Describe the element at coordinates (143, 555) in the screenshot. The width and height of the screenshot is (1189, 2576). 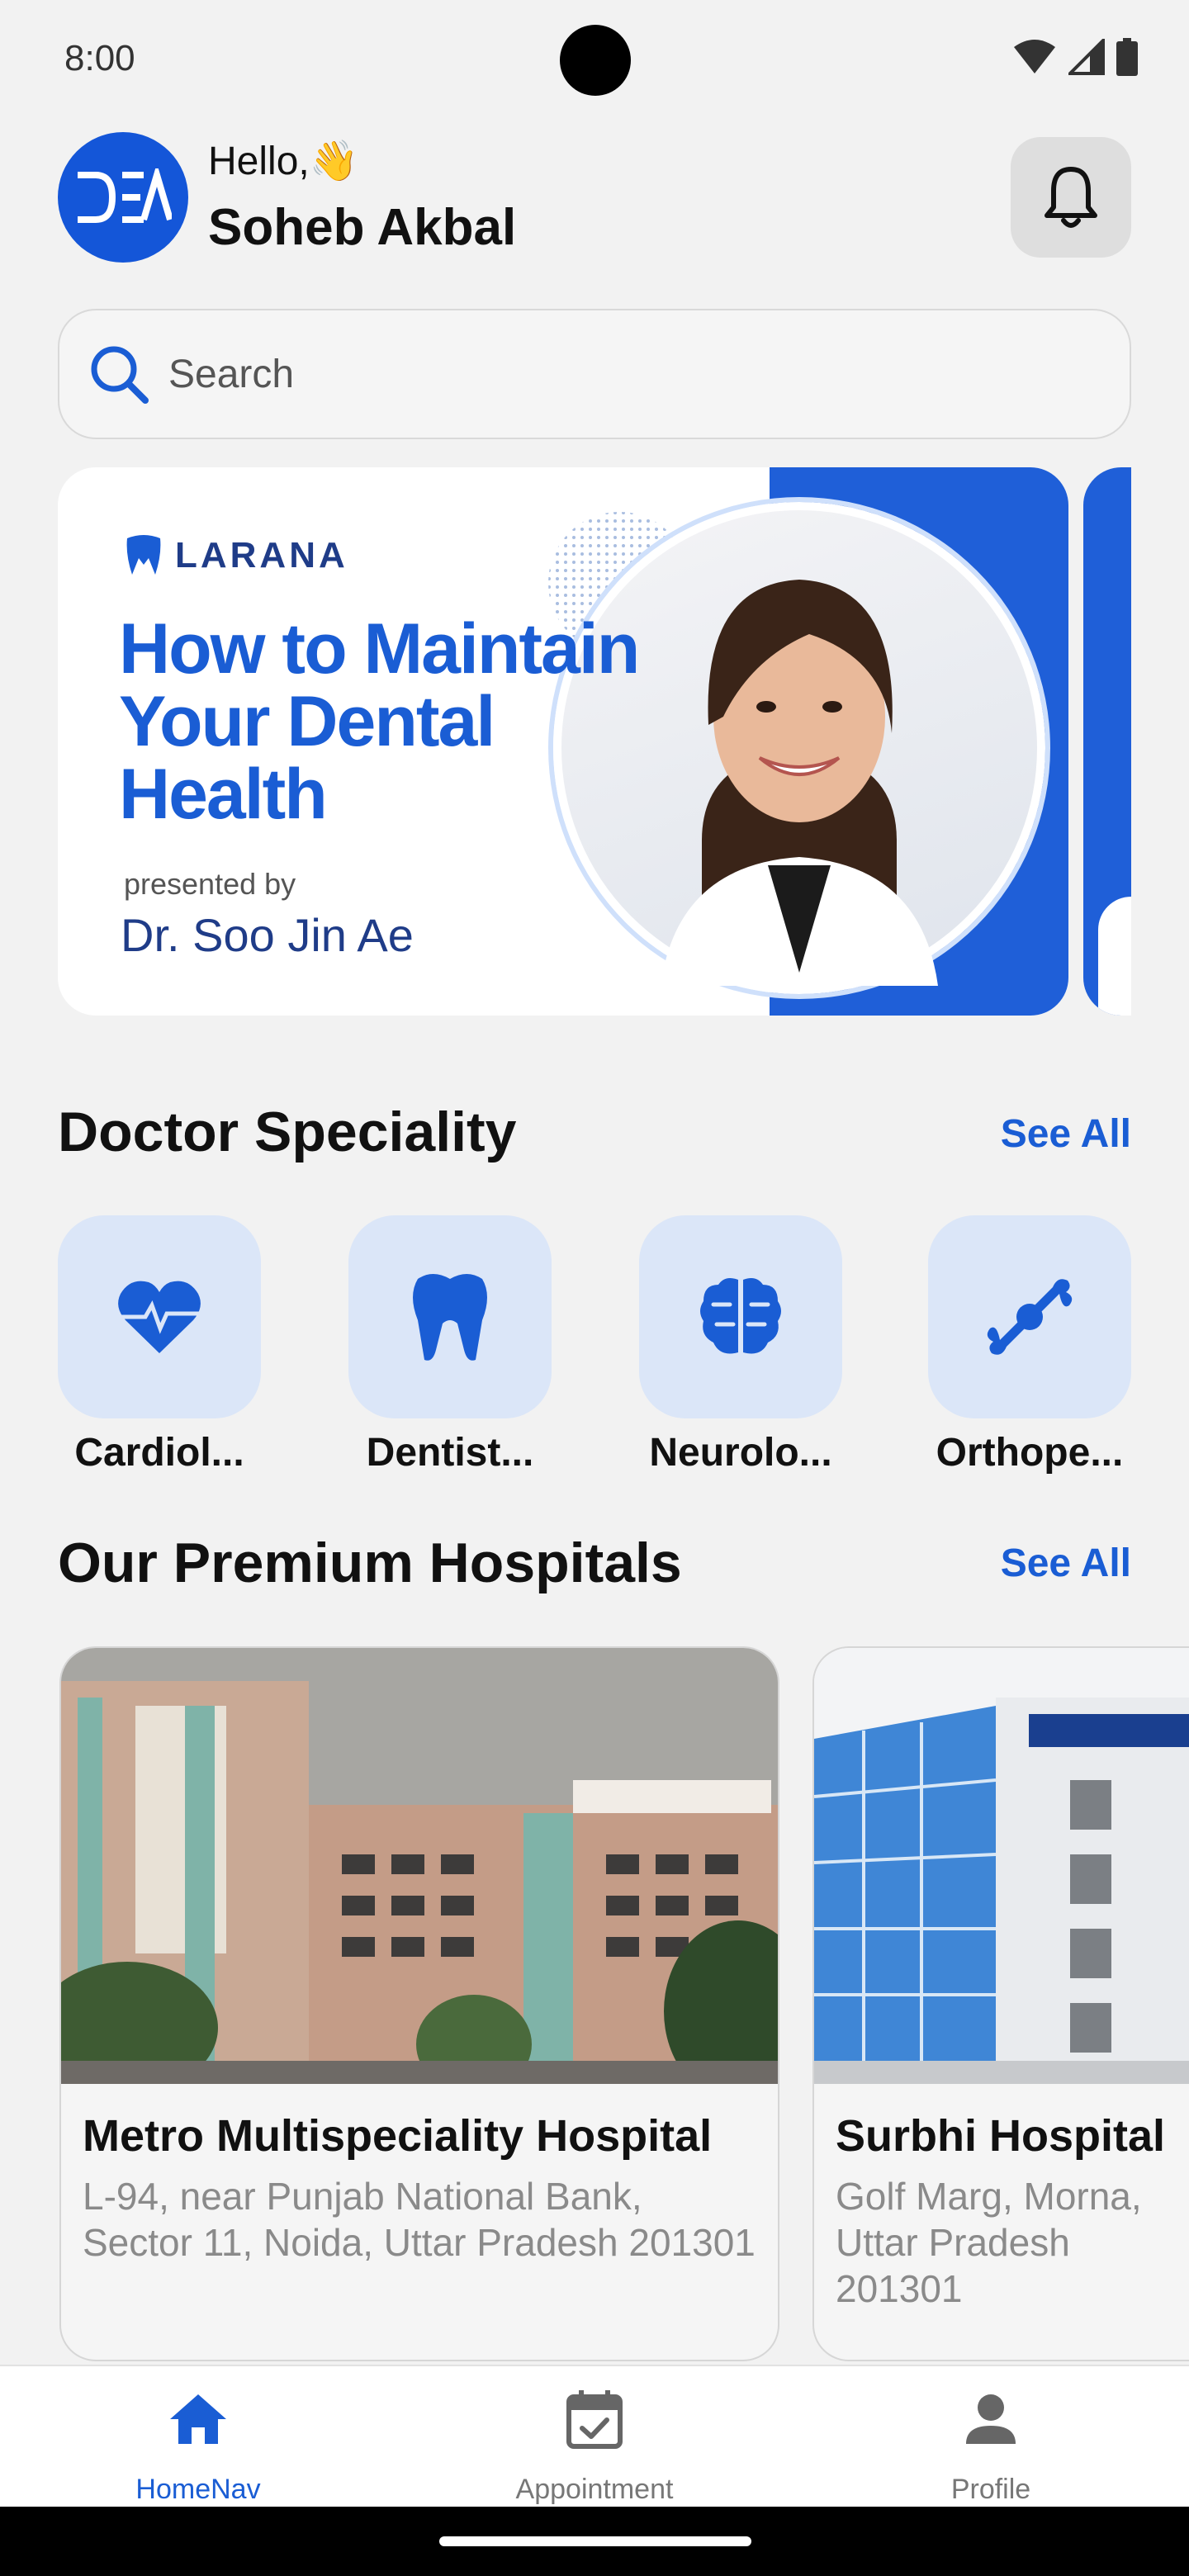
I see `tooth-logo-icon` at that location.